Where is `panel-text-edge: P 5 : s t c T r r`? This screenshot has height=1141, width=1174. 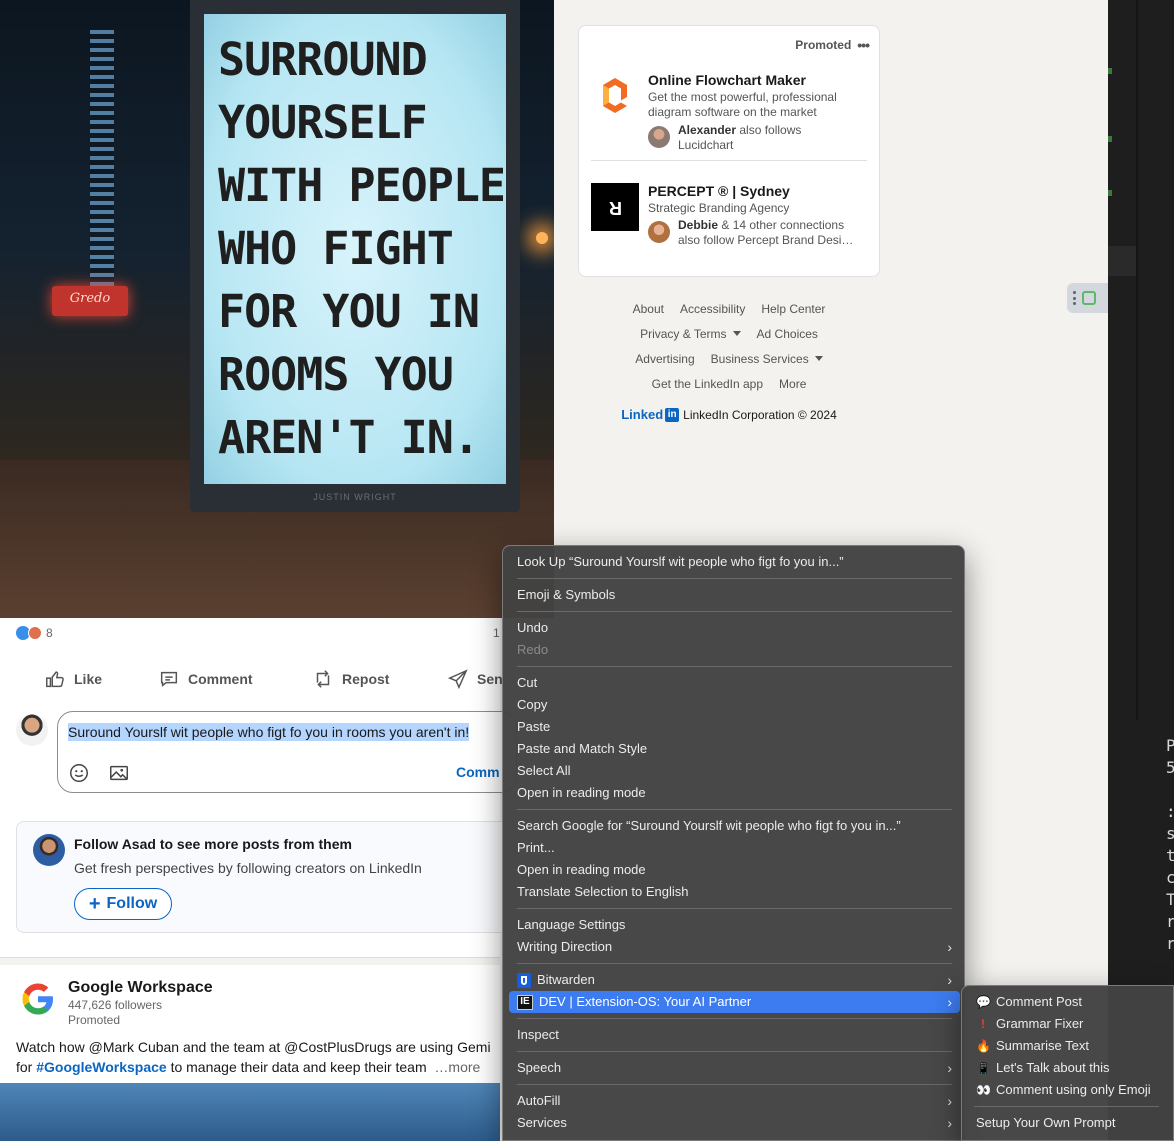
panel-text-edge: P 5 : s t c T r r is located at coordinates (1170, 844).